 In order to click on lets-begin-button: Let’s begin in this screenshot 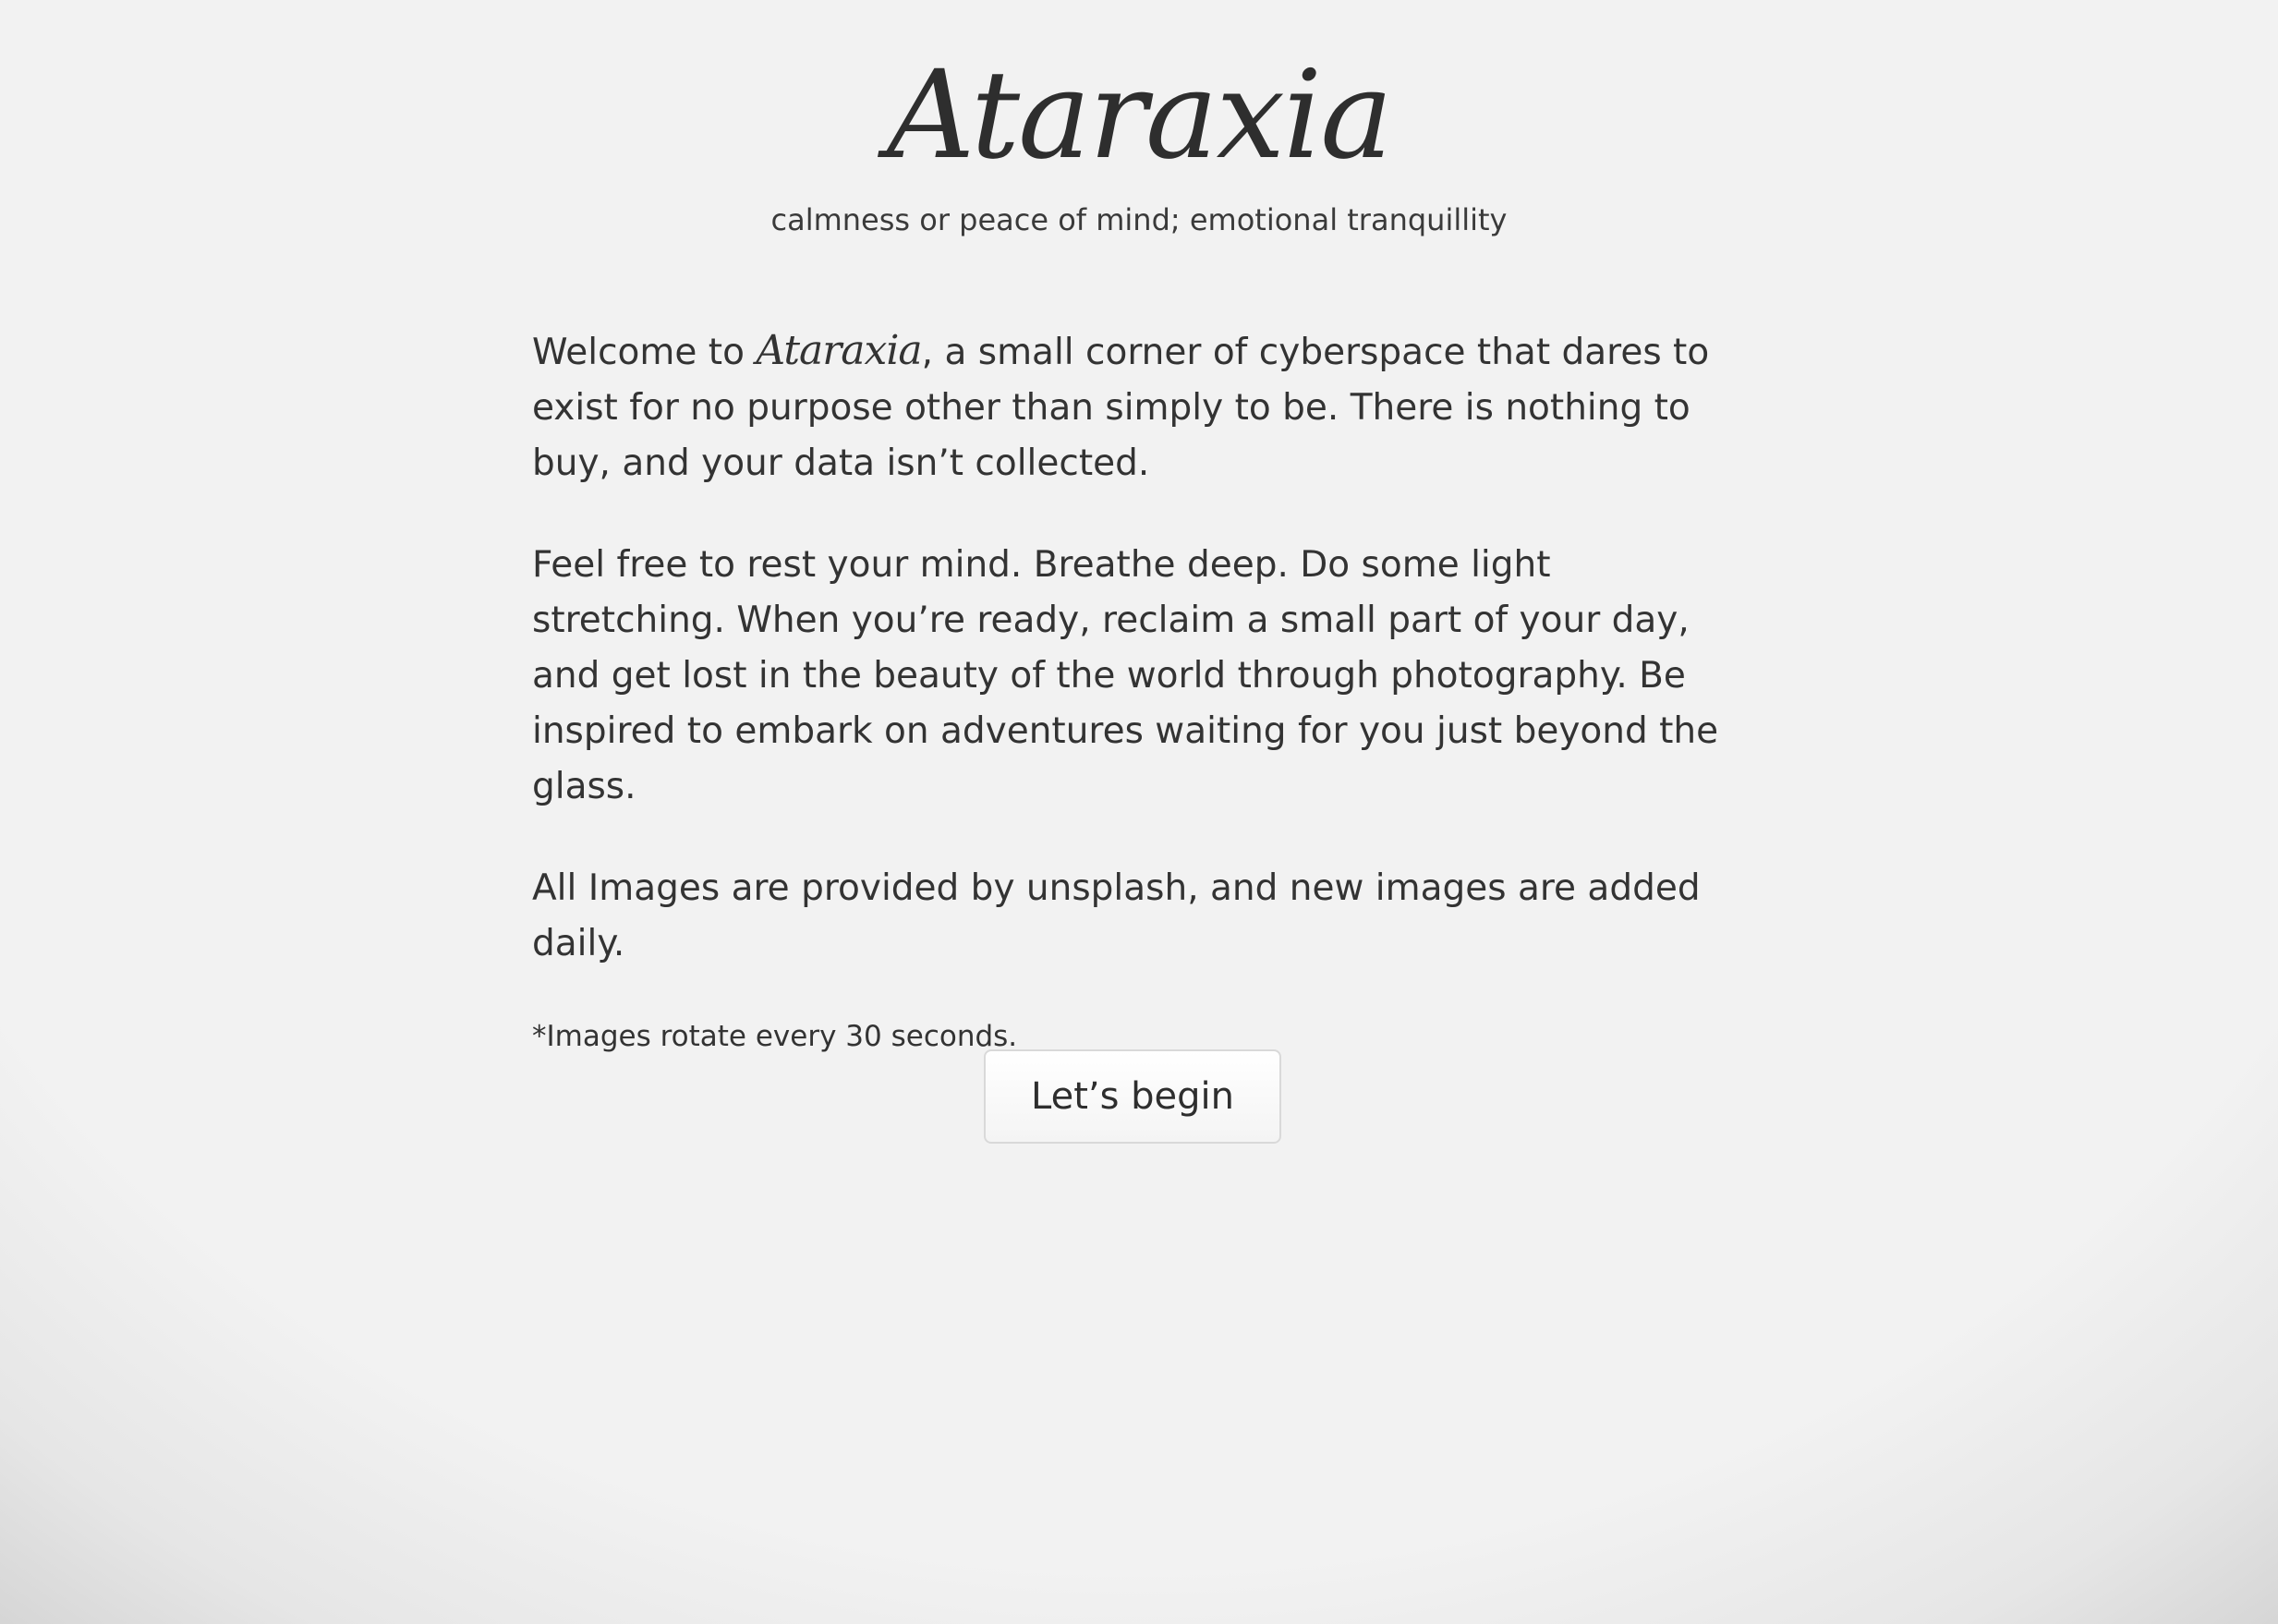, I will do `click(1132, 1096)`.